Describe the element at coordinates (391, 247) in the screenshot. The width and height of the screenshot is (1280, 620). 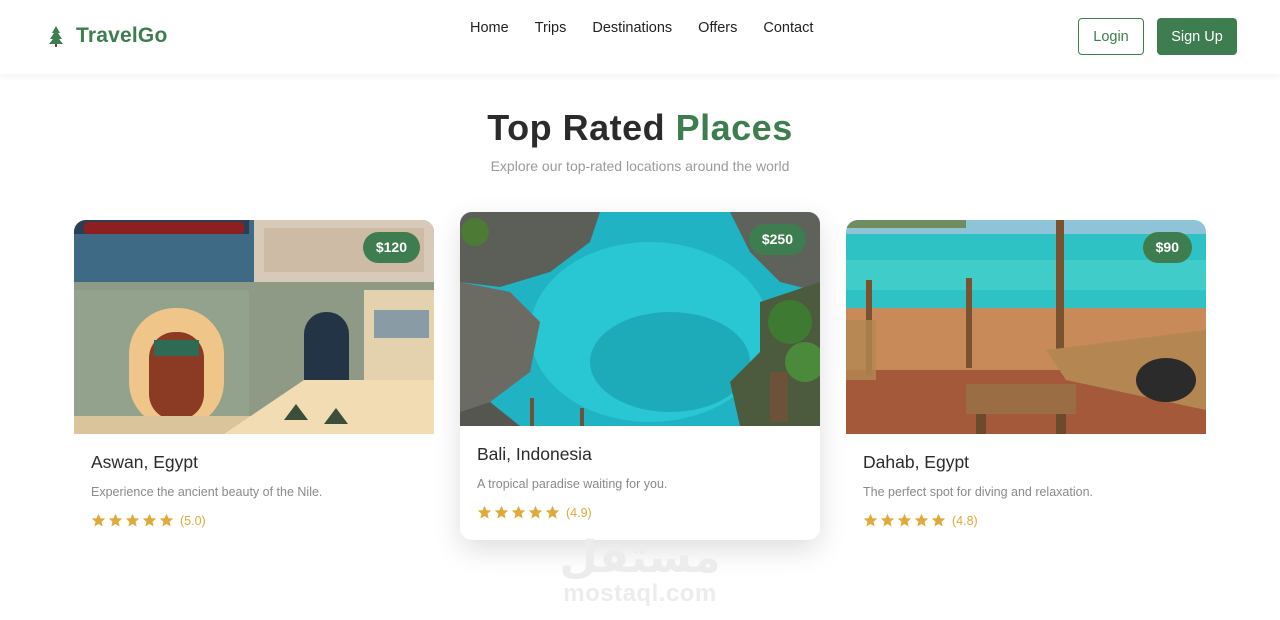
I see `price-badge: $120` at that location.